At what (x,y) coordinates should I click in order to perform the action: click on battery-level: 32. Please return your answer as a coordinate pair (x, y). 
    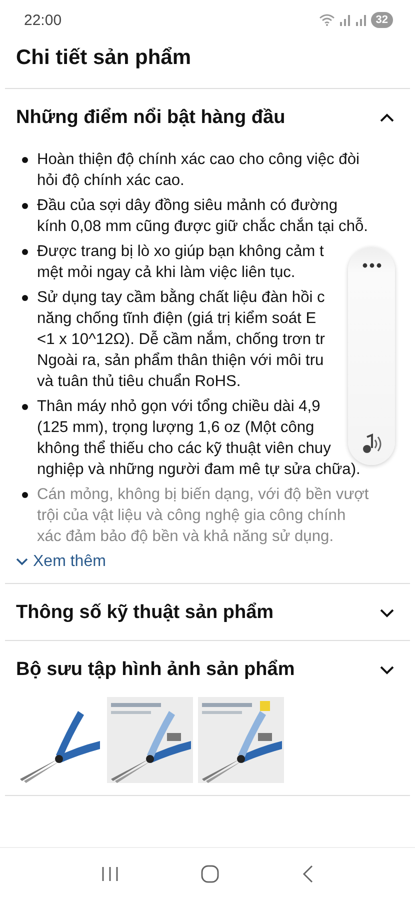
    Looking at the image, I should click on (381, 20).